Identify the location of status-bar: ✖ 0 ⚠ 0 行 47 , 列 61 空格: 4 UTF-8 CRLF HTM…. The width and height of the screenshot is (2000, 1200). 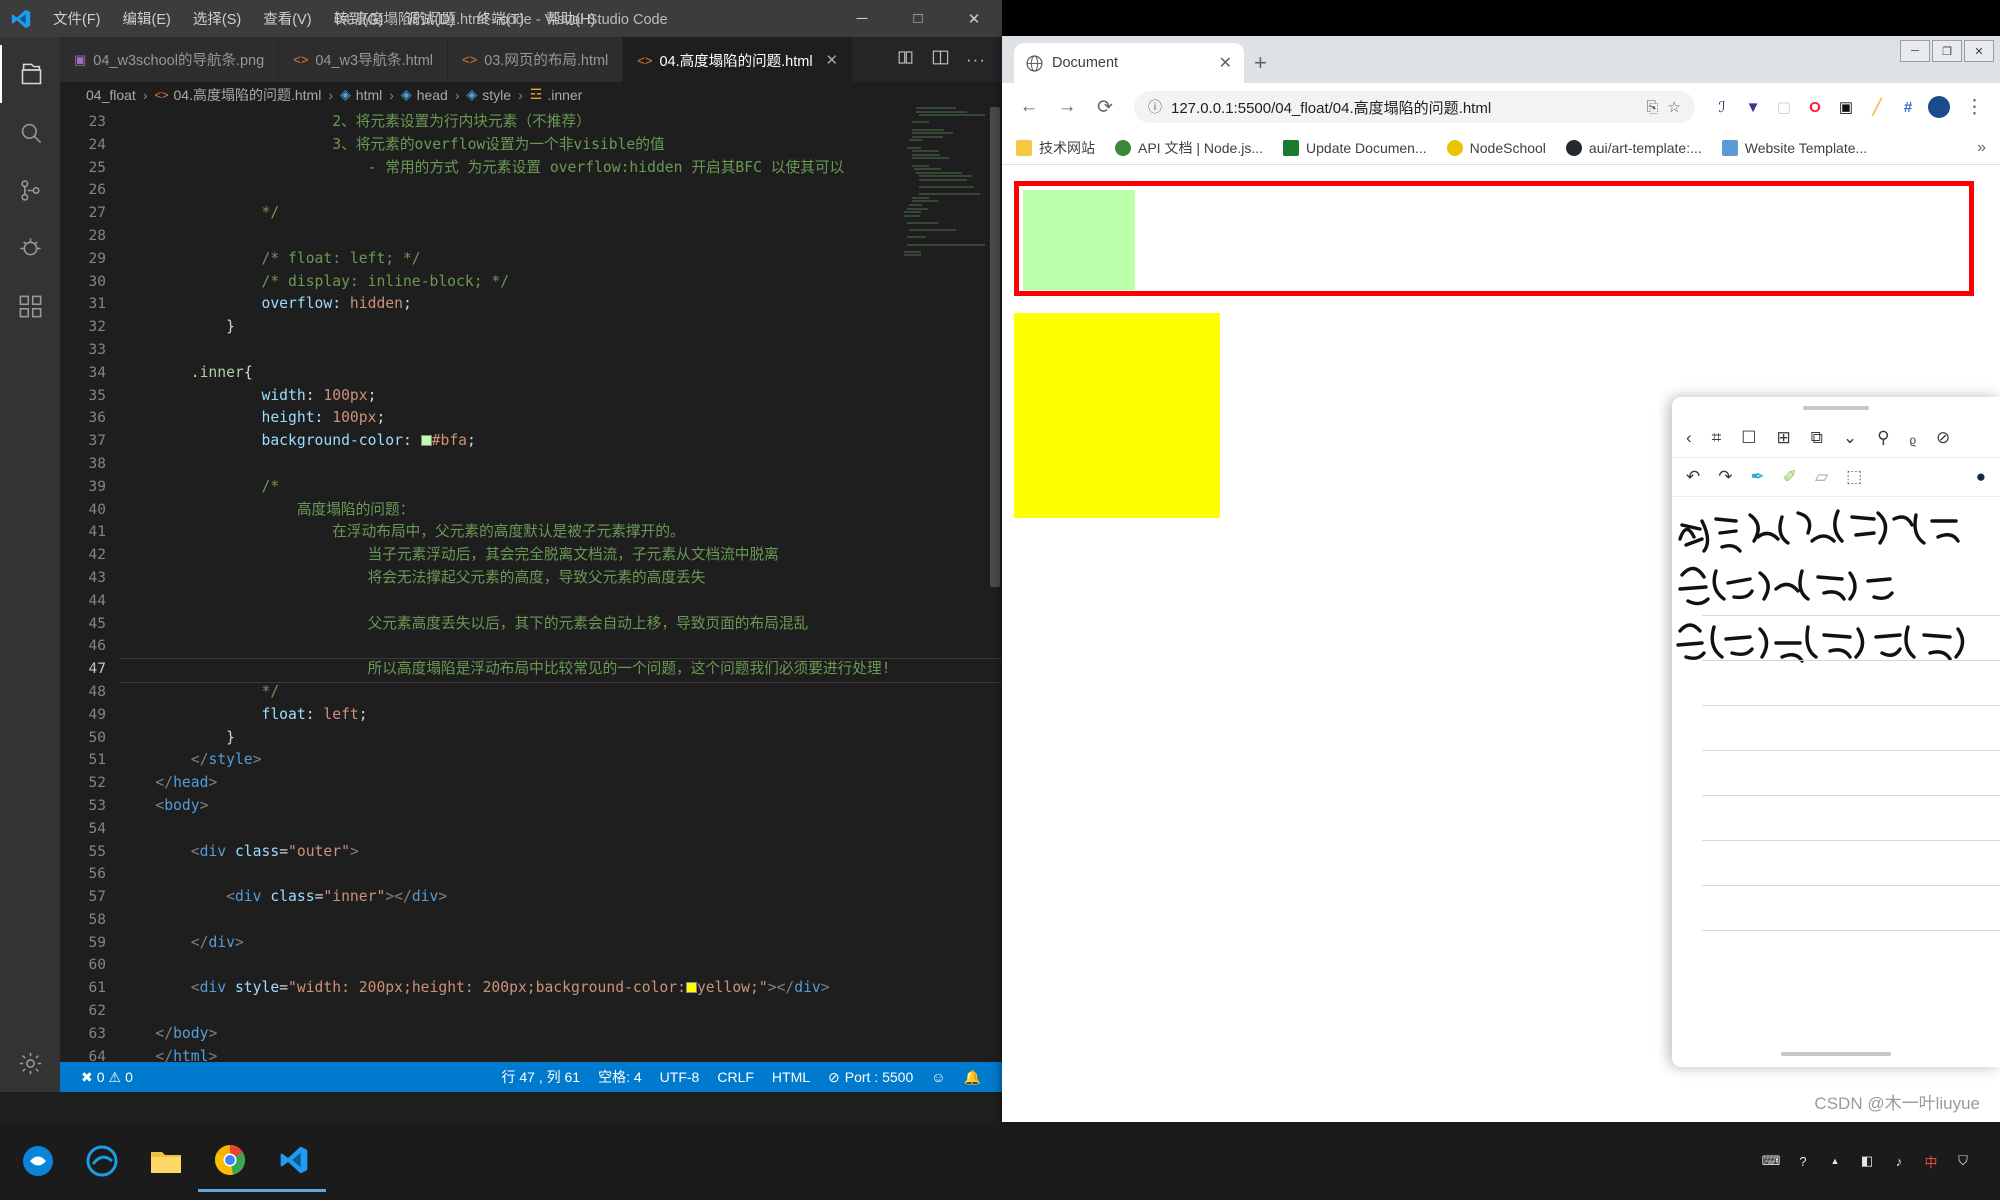
(531, 1077).